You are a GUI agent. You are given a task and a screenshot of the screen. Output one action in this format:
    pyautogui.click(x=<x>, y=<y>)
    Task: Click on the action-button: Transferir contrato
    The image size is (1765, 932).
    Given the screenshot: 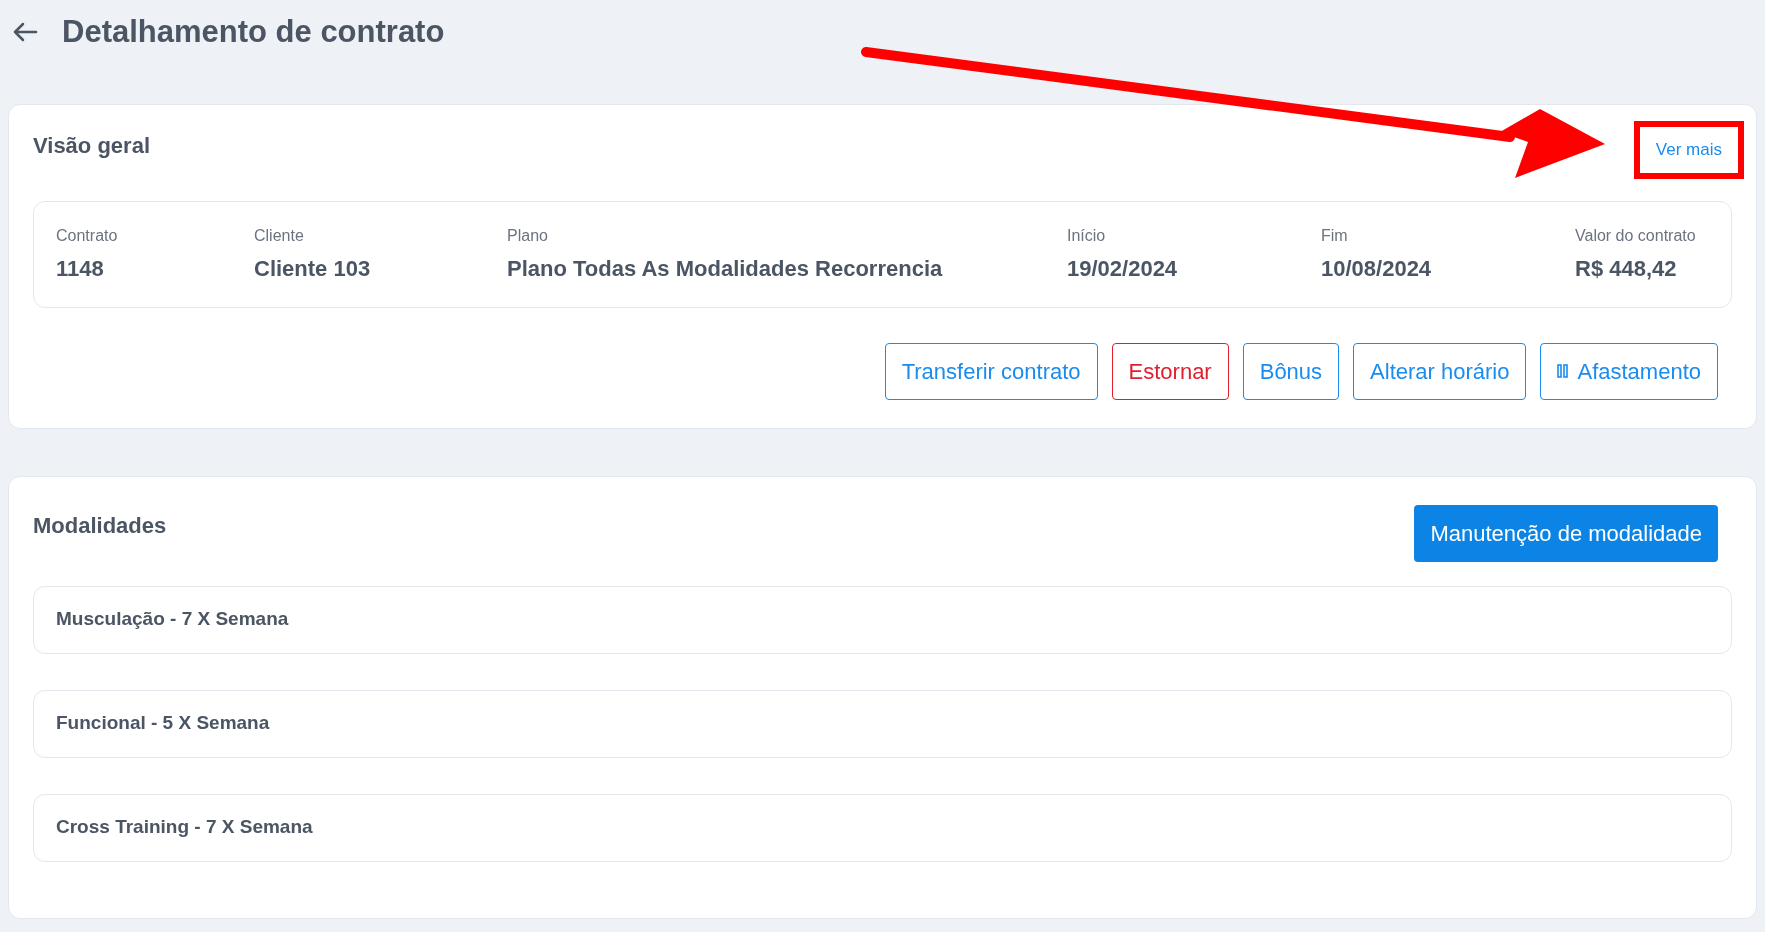 What is the action you would take?
    pyautogui.click(x=991, y=371)
    